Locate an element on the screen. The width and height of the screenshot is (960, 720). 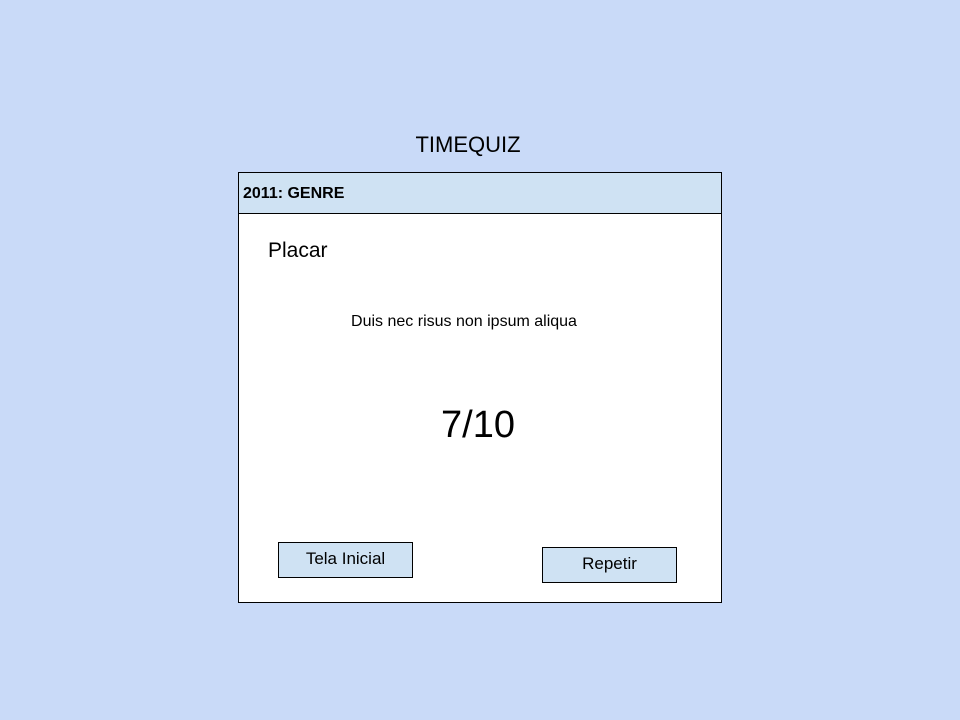
score-value: 7/10 is located at coordinates (478, 425).